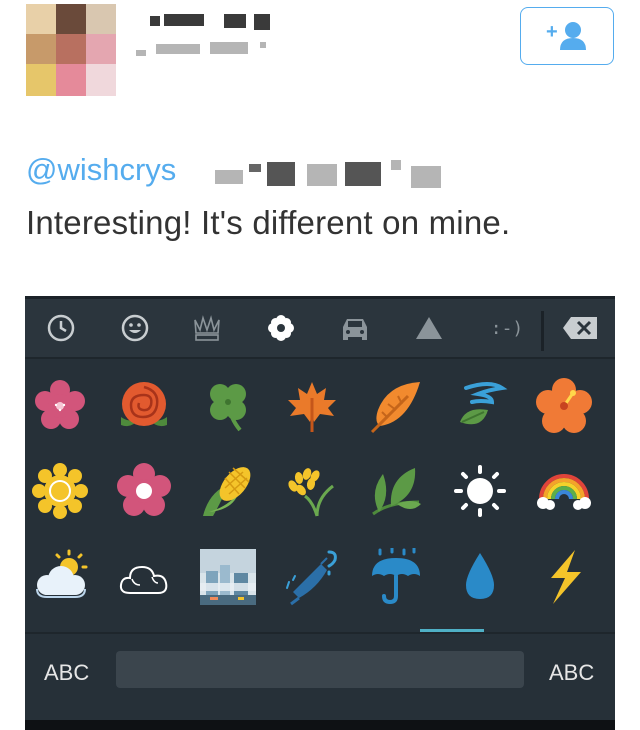 Image resolution: width=640 pixels, height=730 pixels. What do you see at coordinates (144, 491) in the screenshot?
I see `blossom-icon` at bounding box center [144, 491].